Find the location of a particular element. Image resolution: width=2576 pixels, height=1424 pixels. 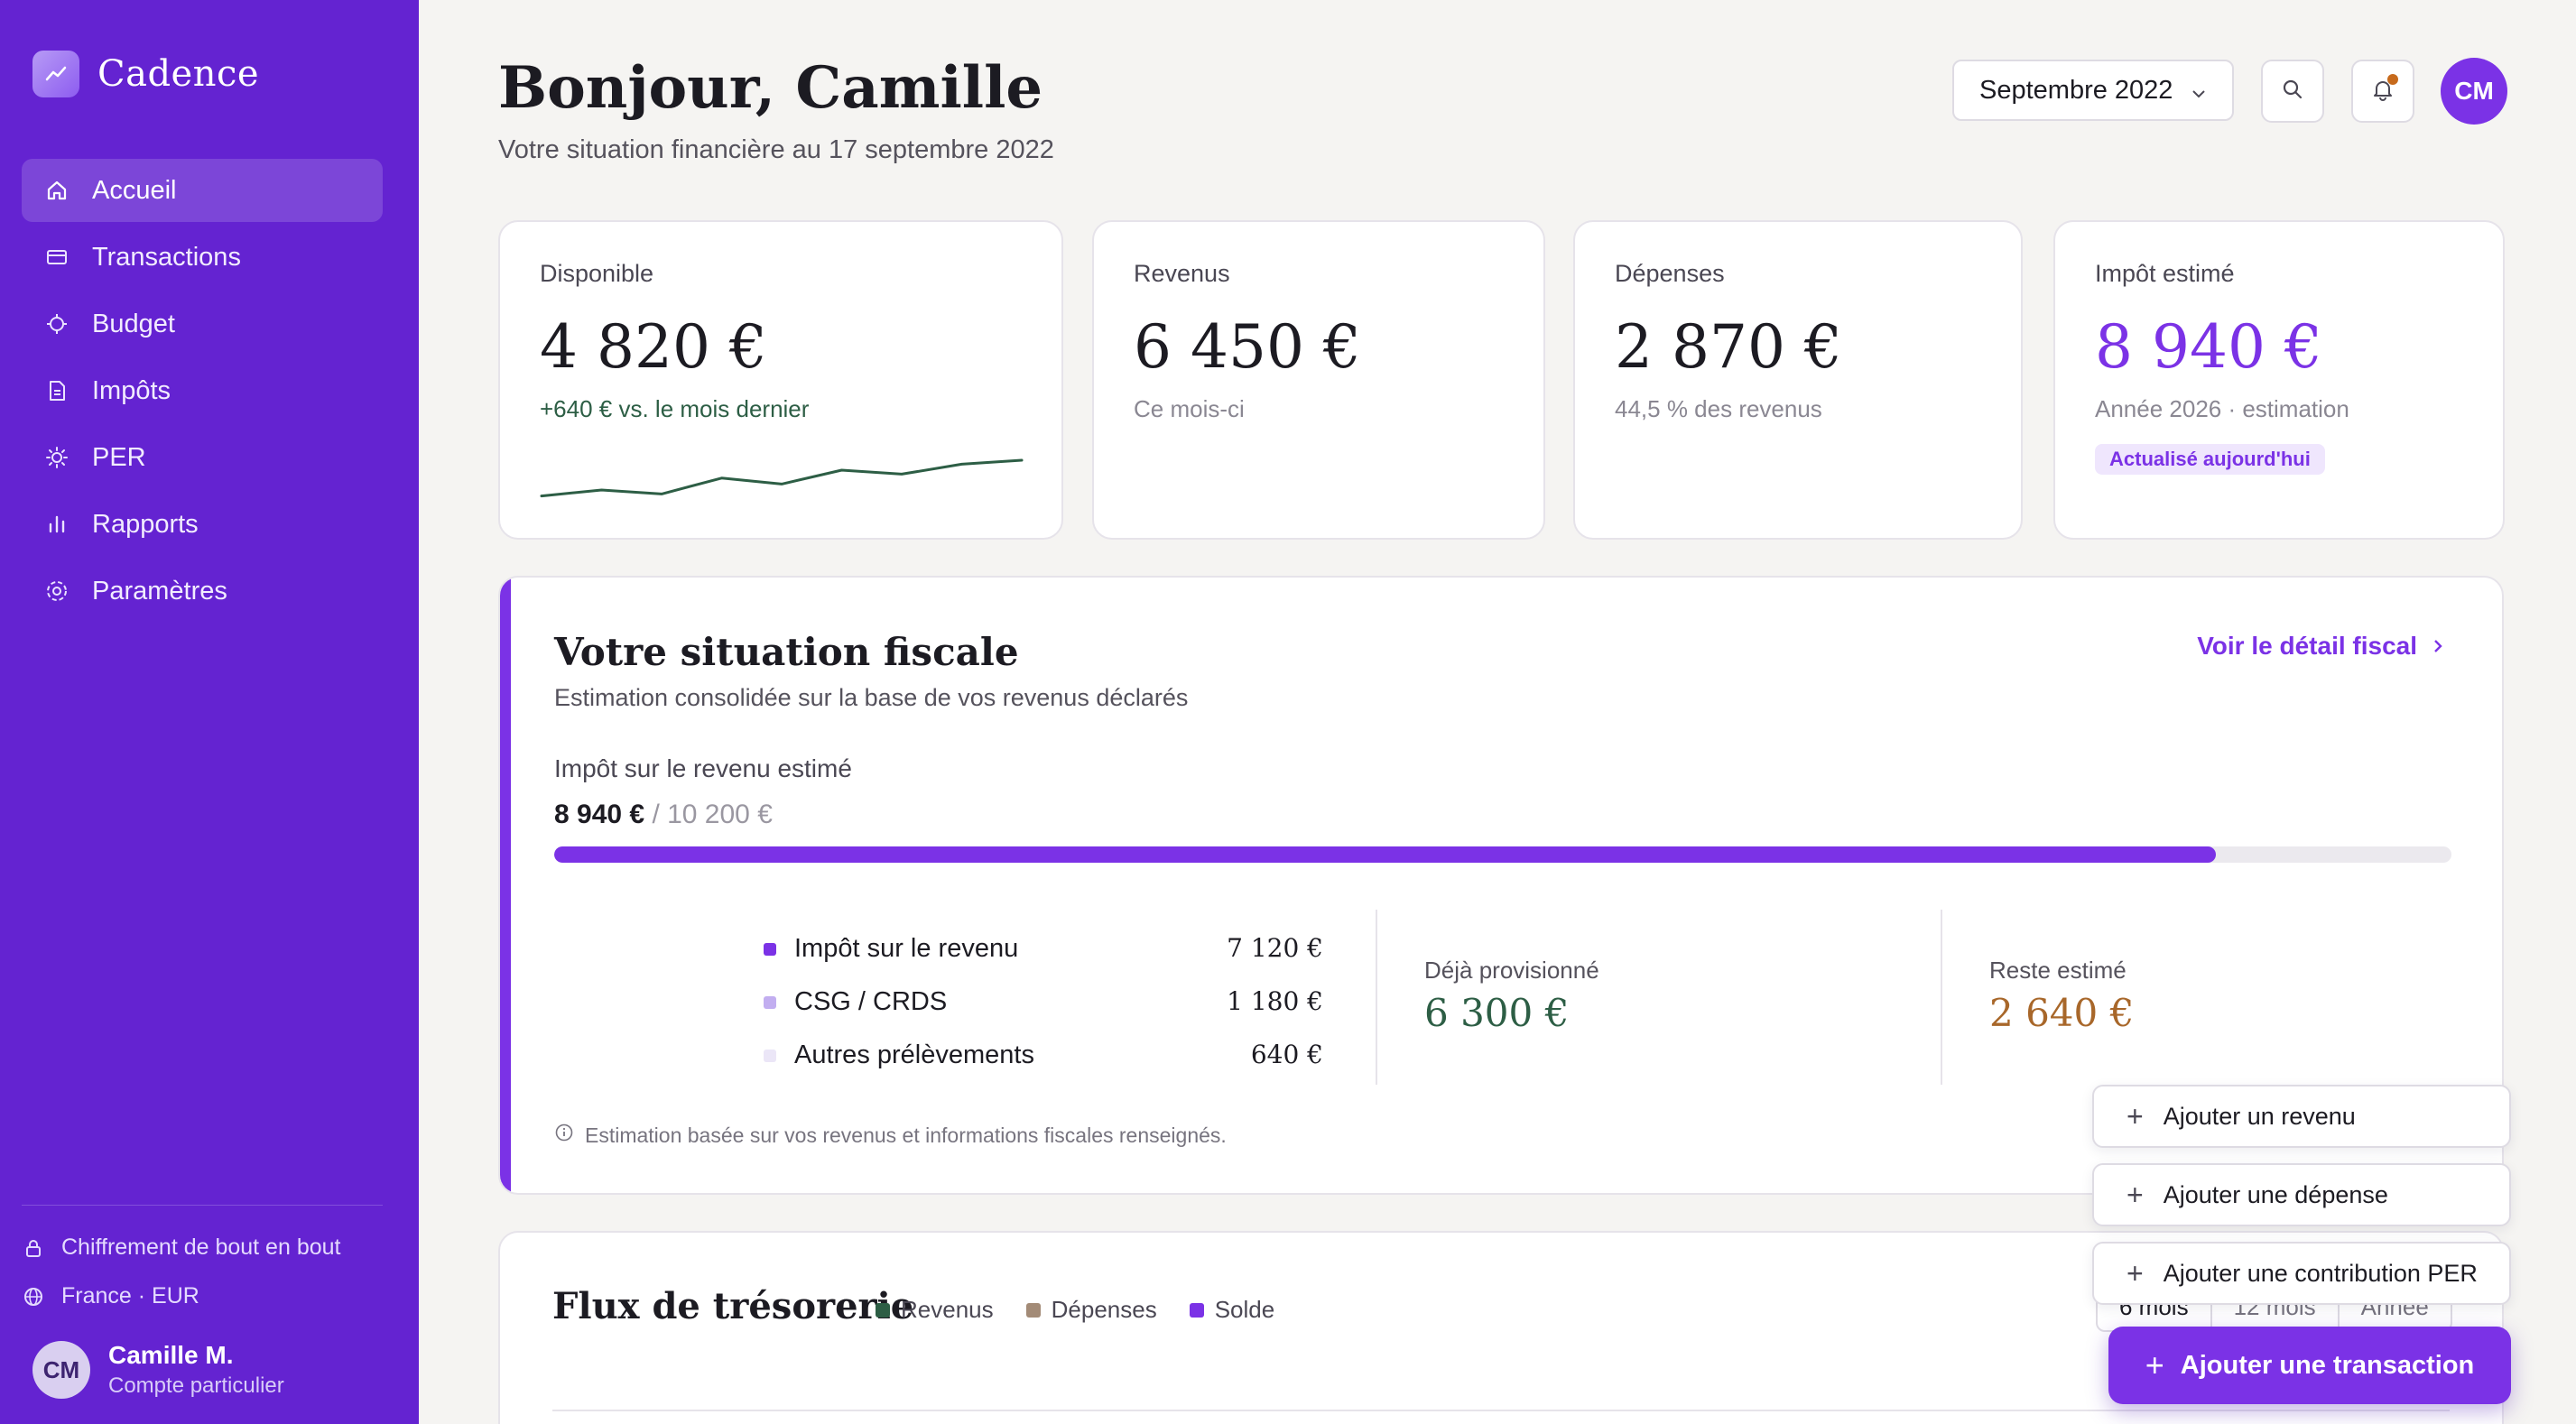

action-label: Ajouter une dépense is located at coordinates (2275, 1194).